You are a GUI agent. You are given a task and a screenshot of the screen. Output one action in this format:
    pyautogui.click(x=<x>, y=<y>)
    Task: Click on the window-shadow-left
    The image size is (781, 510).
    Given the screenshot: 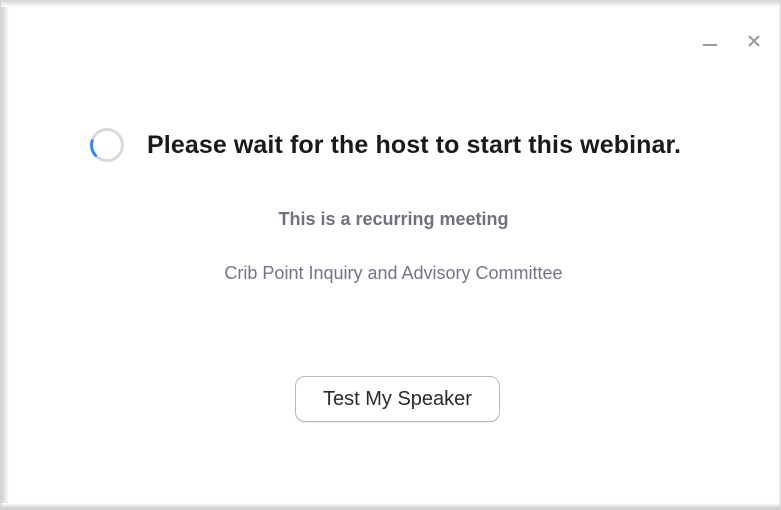 What is the action you would take?
    pyautogui.click(x=5, y=255)
    